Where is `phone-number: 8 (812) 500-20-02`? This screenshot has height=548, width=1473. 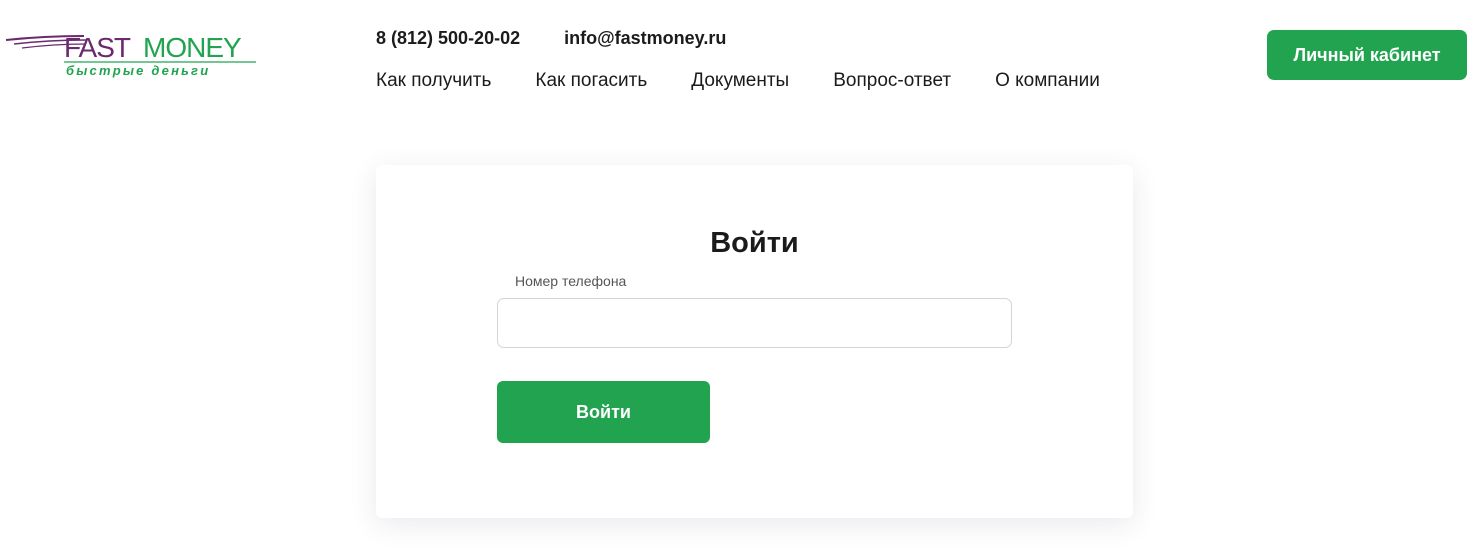
phone-number: 8 (812) 500-20-02 is located at coordinates (448, 38).